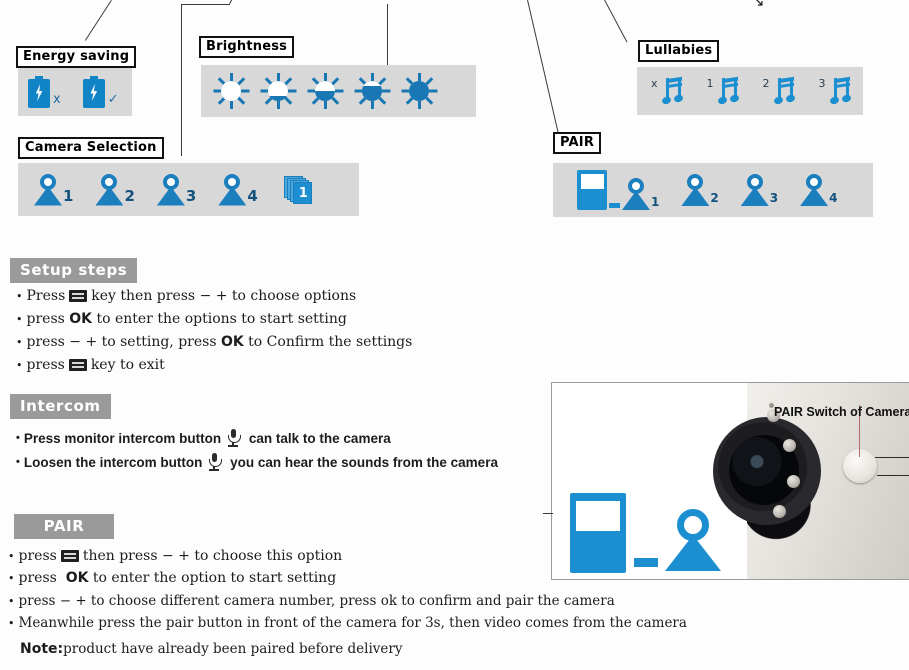  I want to click on callout-label-pair: PAIR, so click(577, 143).